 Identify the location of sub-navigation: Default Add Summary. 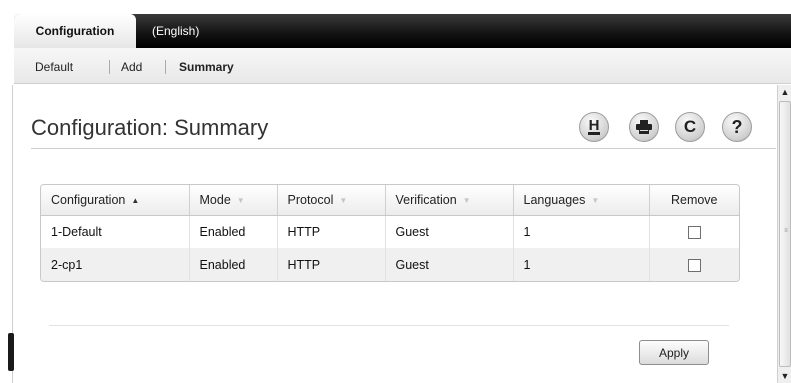
(402, 66).